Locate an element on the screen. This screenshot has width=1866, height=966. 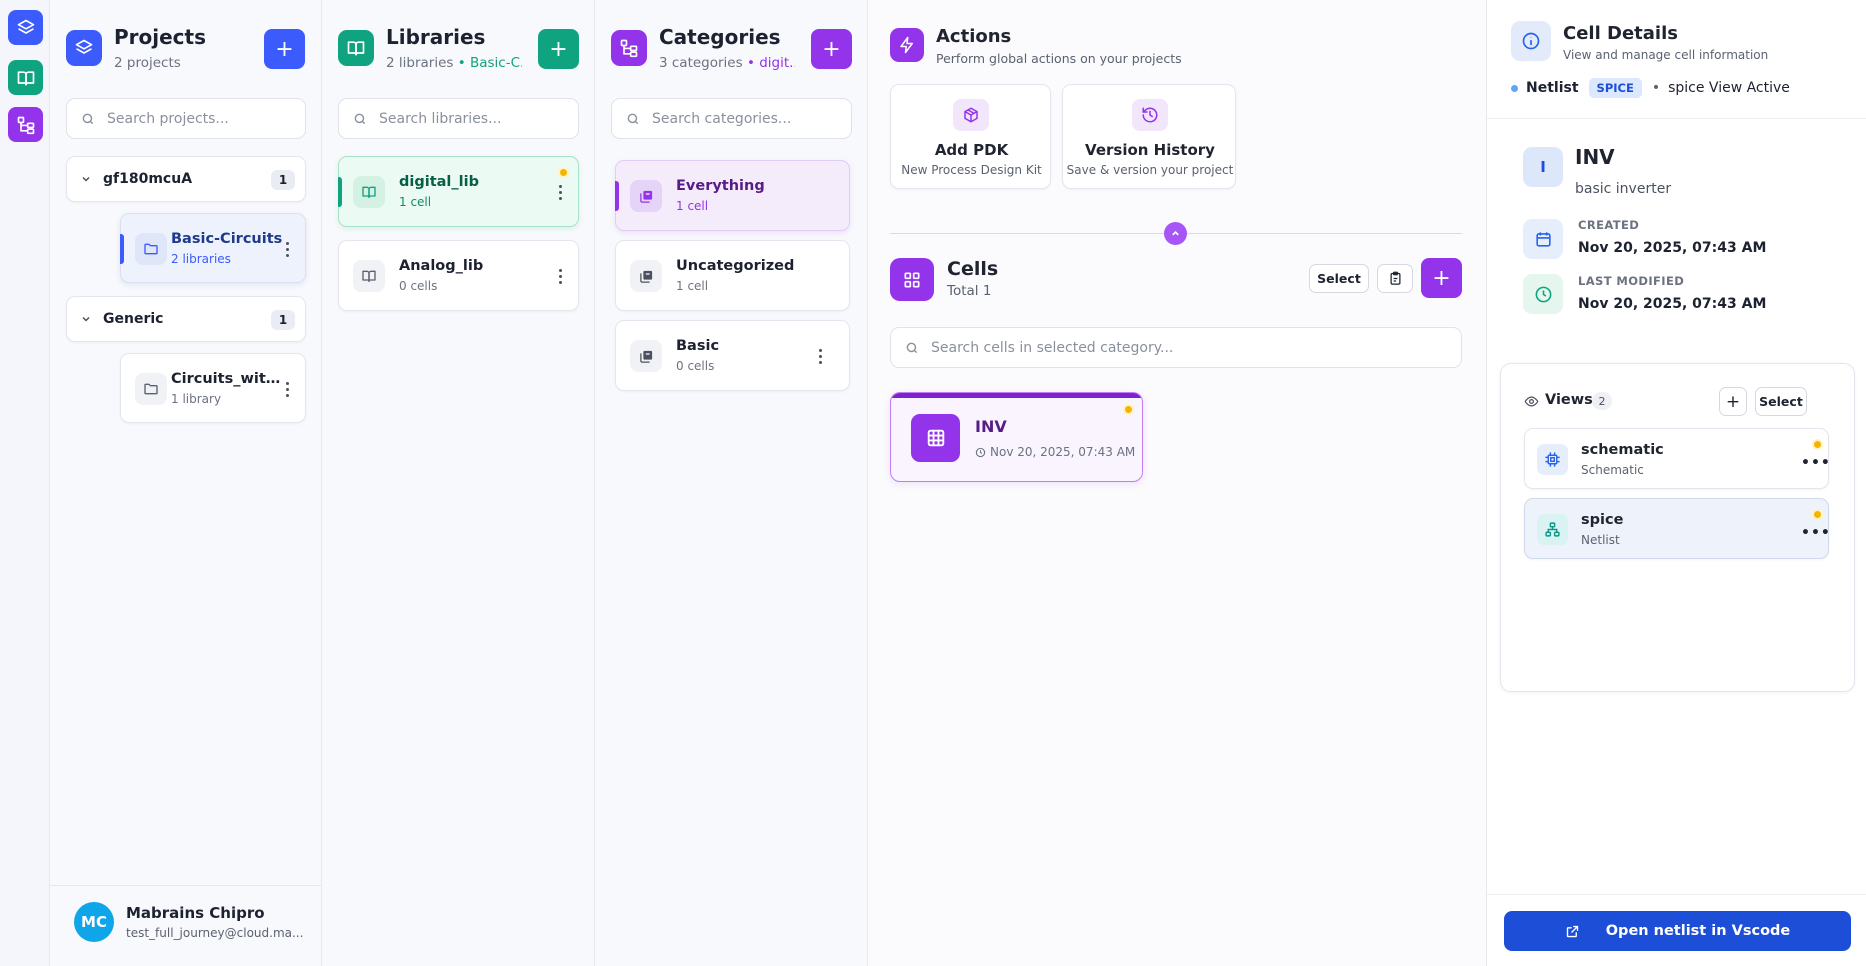
project-item-title: Basic-Circuits is located at coordinates (227, 239).